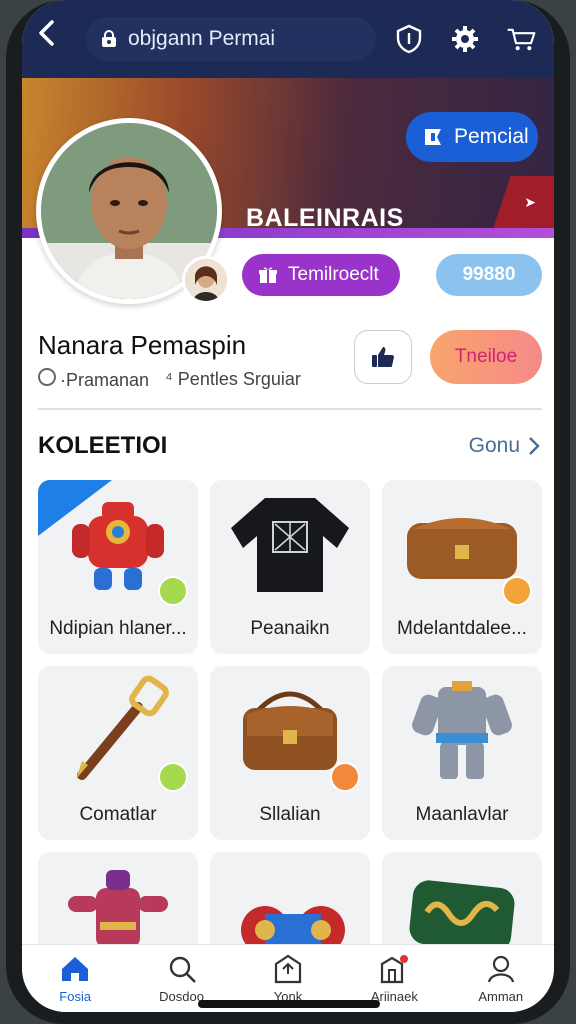 This screenshot has width=576, height=1024. I want to click on badge-button: Temilroeclt, so click(321, 275).